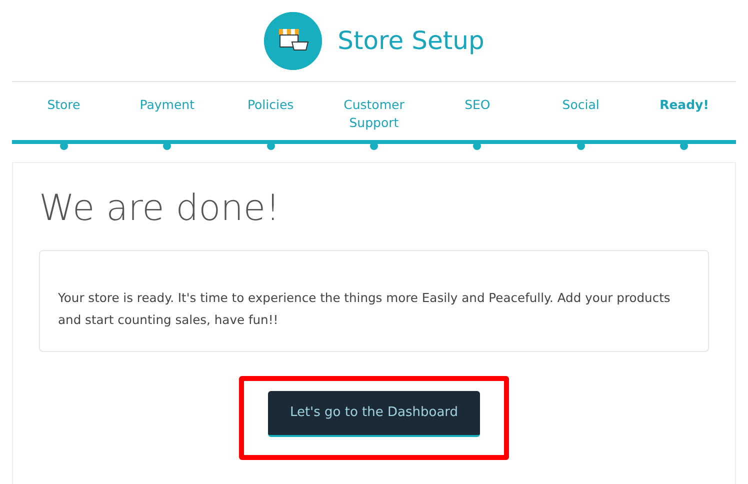 The image size is (748, 484). What do you see at coordinates (477, 105) in the screenshot?
I see `step-tab: SEO` at bounding box center [477, 105].